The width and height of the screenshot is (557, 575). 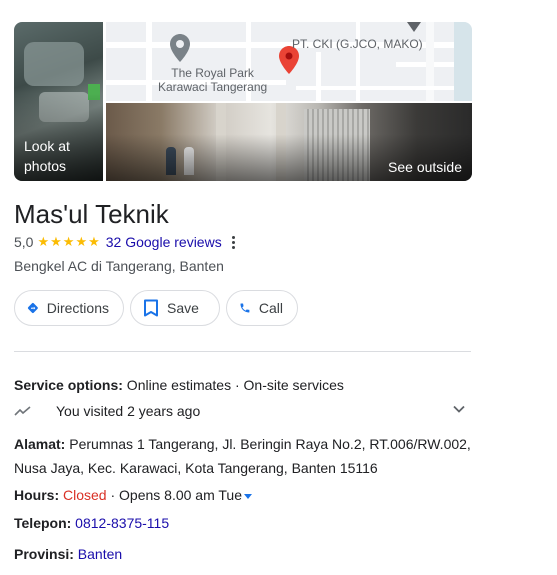 I want to click on map-marker-icon, so click(x=414, y=27).